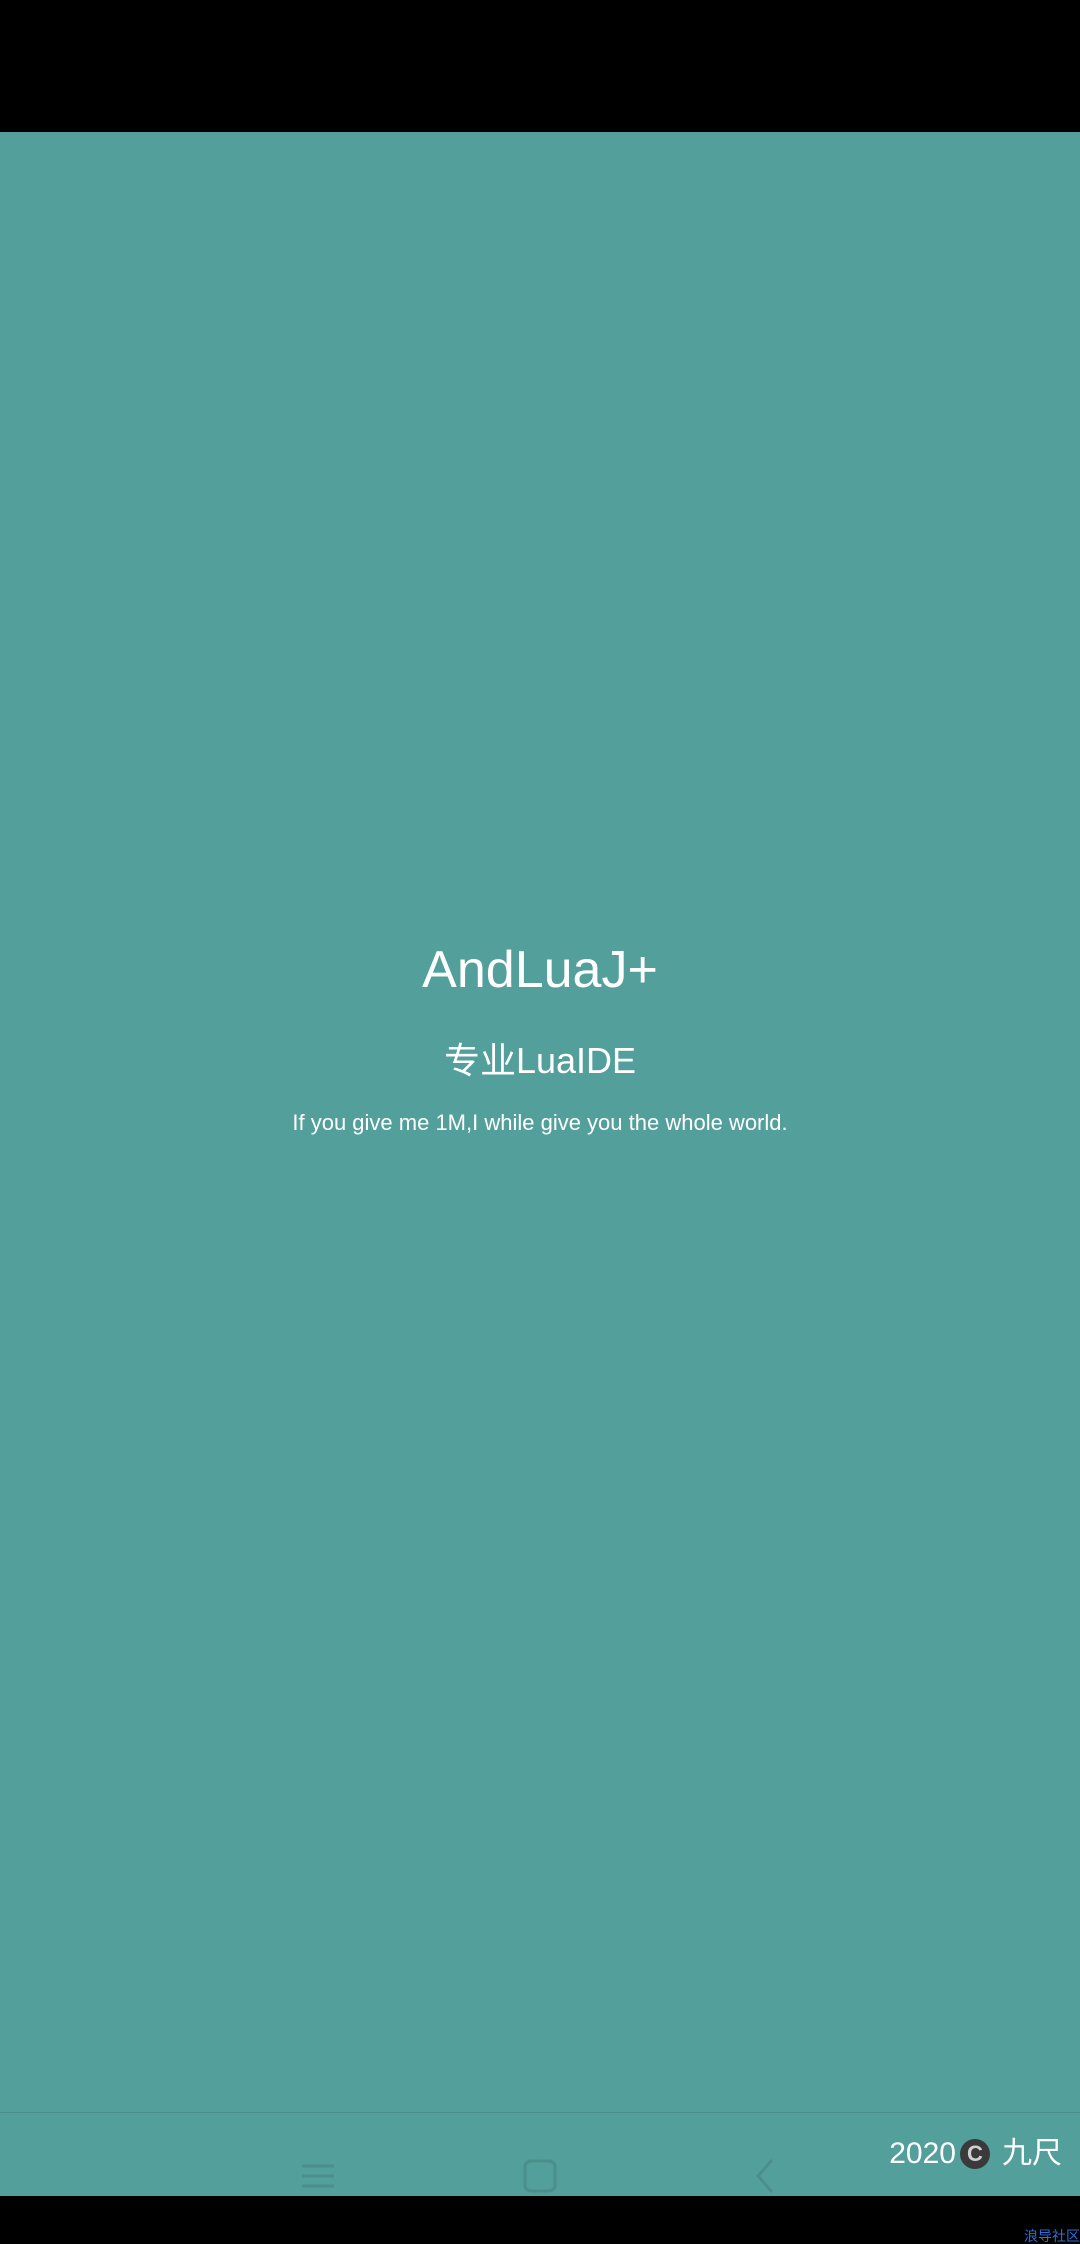 This screenshot has width=1080, height=2244. Describe the element at coordinates (540, 2220) in the screenshot. I see `bottom-bar` at that location.